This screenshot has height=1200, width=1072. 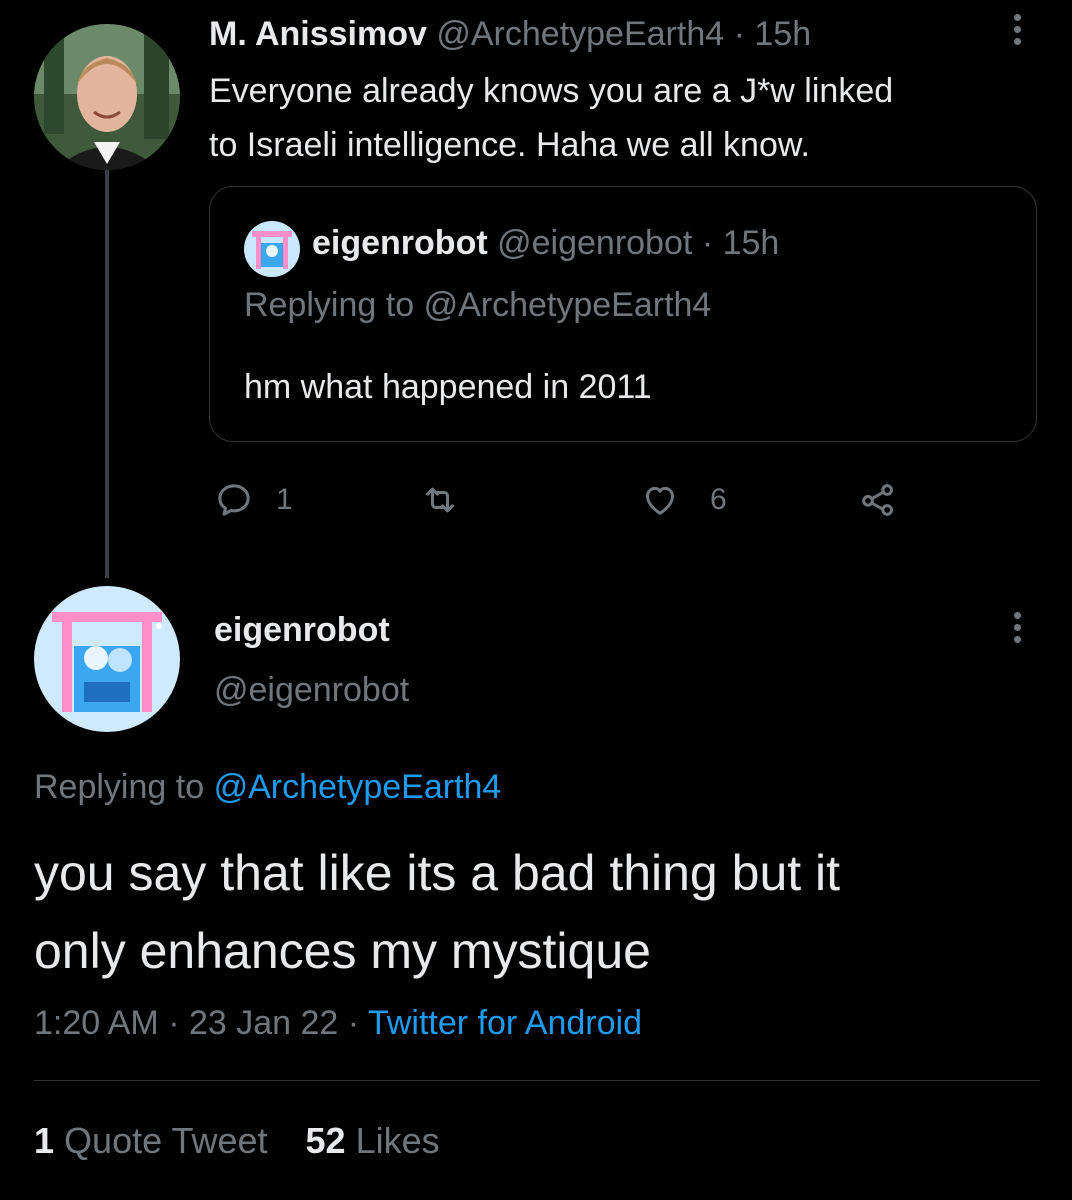 What do you see at coordinates (400, 243) in the screenshot?
I see `quoted-author-name: eigenrobot` at bounding box center [400, 243].